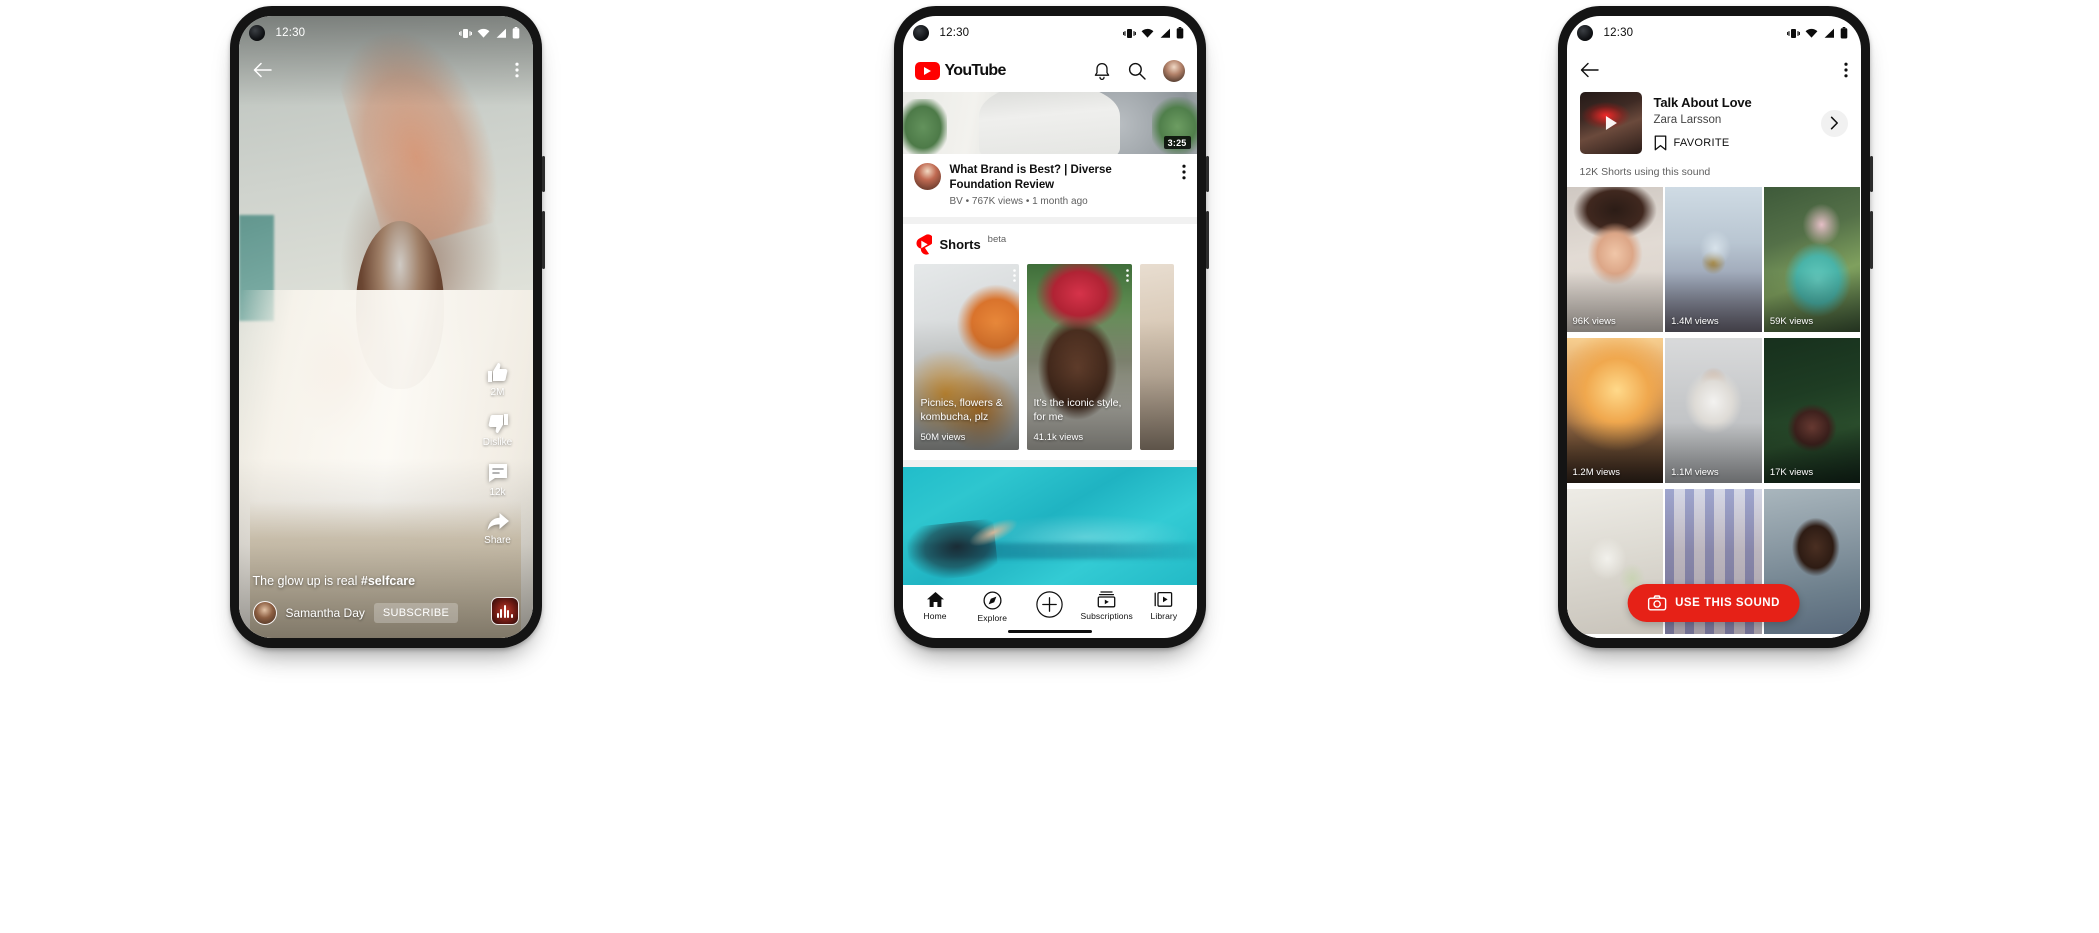 This screenshot has width=2099, height=933. What do you see at coordinates (1164, 616) in the screenshot?
I see `nav-label: Library` at bounding box center [1164, 616].